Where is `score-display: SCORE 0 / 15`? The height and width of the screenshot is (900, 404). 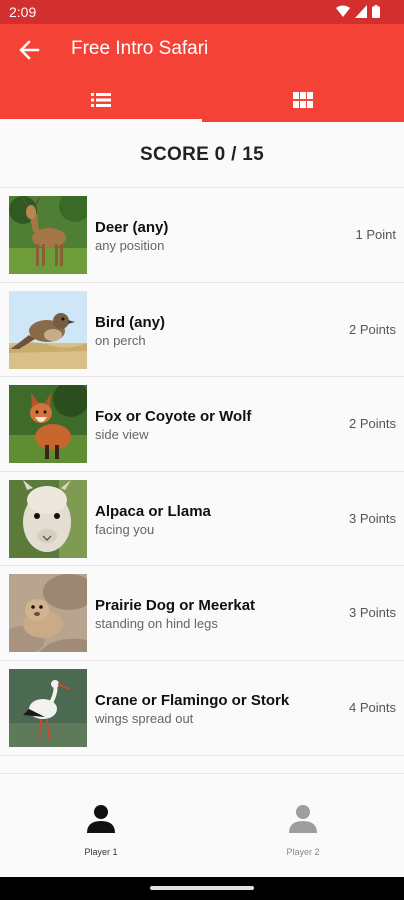
score-display: SCORE 0 / 15 is located at coordinates (202, 155).